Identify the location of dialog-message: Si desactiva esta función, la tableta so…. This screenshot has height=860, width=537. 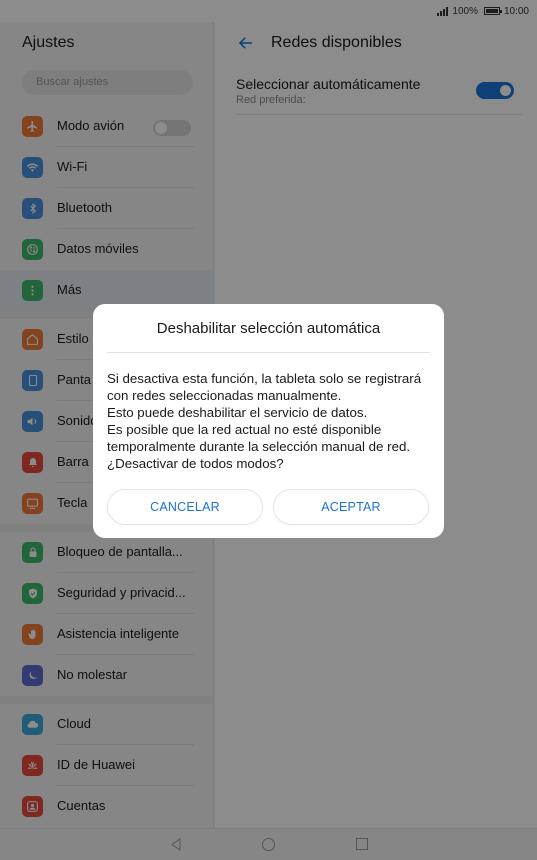
(272, 421).